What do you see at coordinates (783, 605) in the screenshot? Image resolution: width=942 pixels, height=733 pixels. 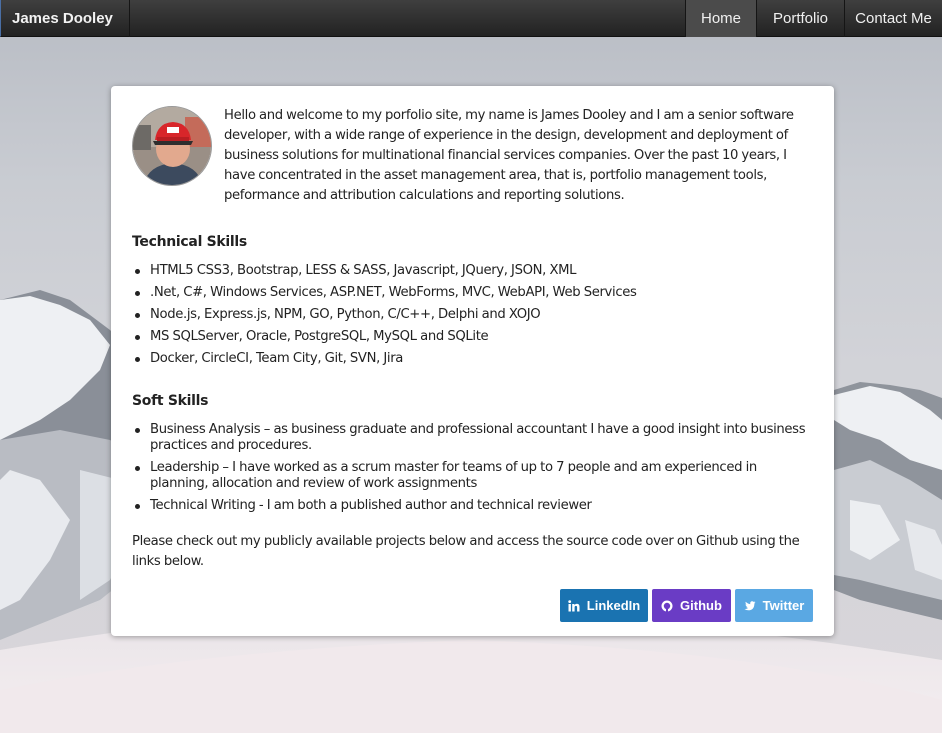 I see `twitter-label: Twitter` at bounding box center [783, 605].